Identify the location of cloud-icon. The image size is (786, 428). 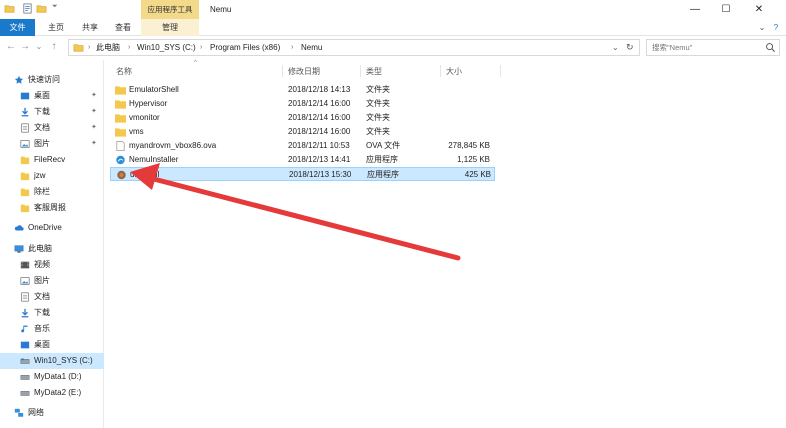
(19, 228).